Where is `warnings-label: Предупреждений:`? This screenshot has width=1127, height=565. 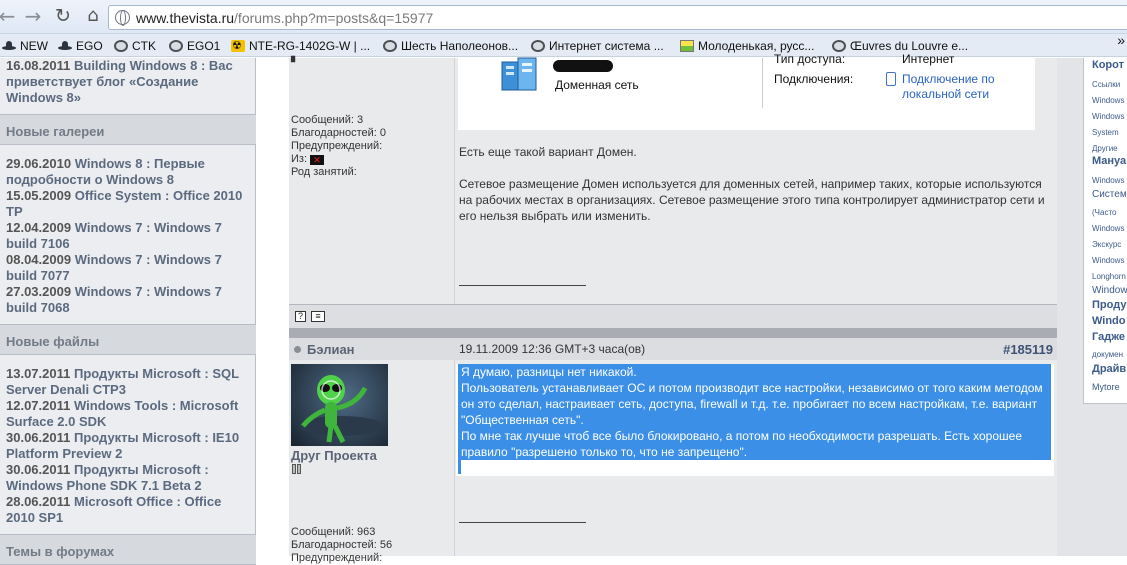 warnings-label: Предупреждений: is located at coordinates (337, 558).